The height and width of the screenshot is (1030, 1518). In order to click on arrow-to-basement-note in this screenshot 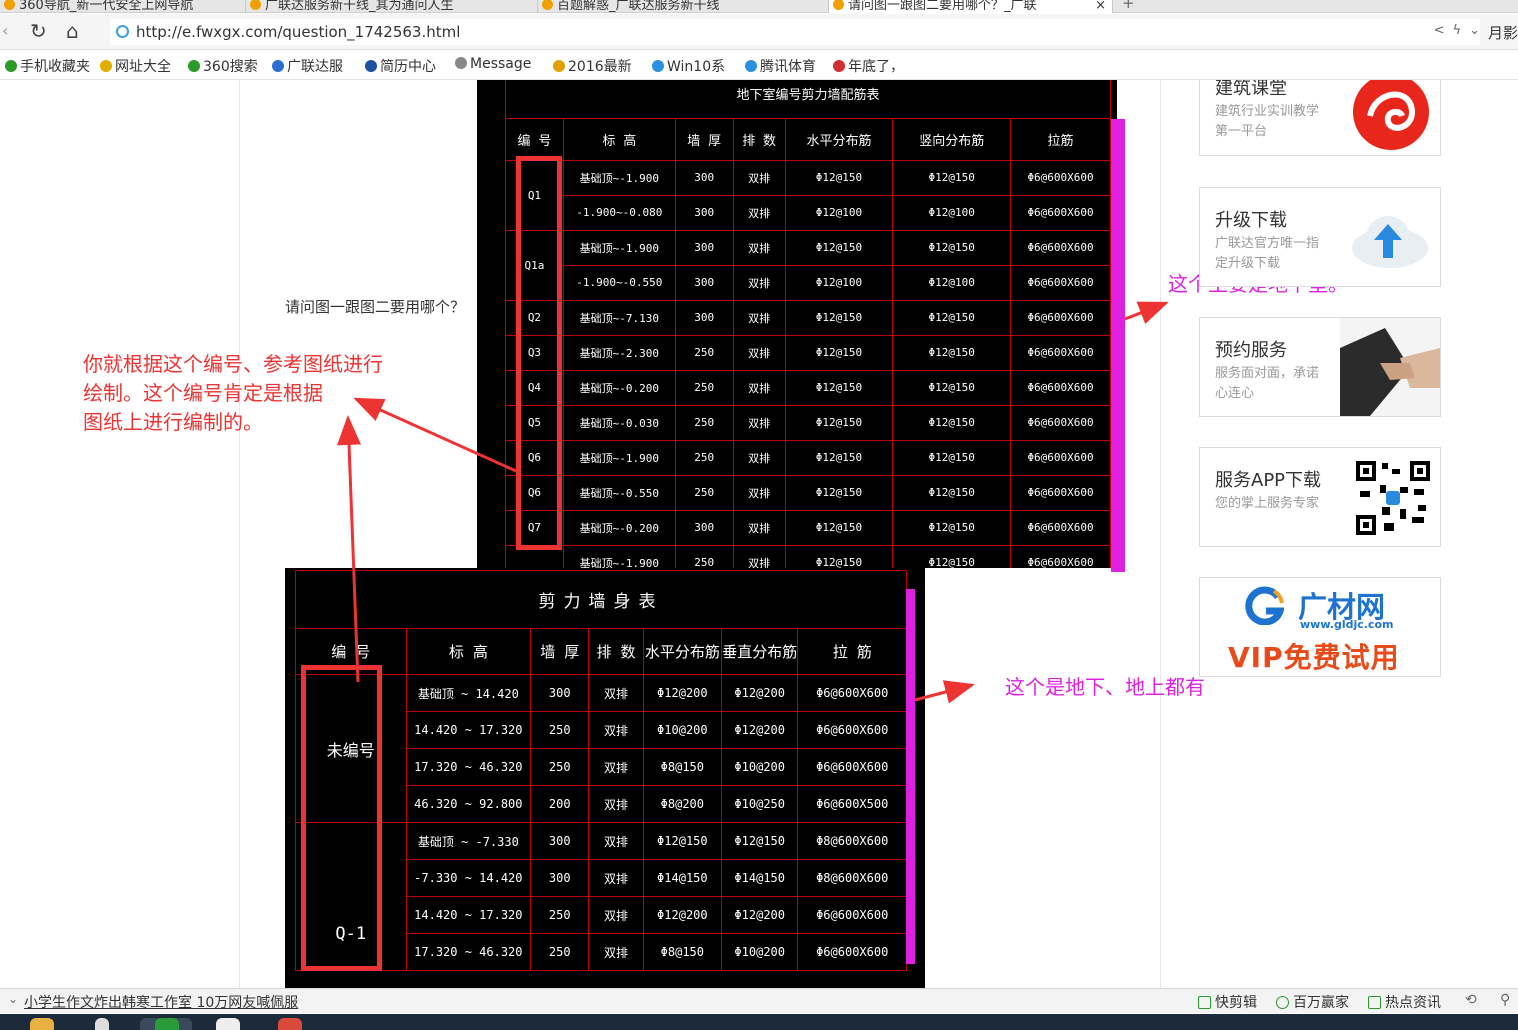, I will do `click(1146, 312)`.